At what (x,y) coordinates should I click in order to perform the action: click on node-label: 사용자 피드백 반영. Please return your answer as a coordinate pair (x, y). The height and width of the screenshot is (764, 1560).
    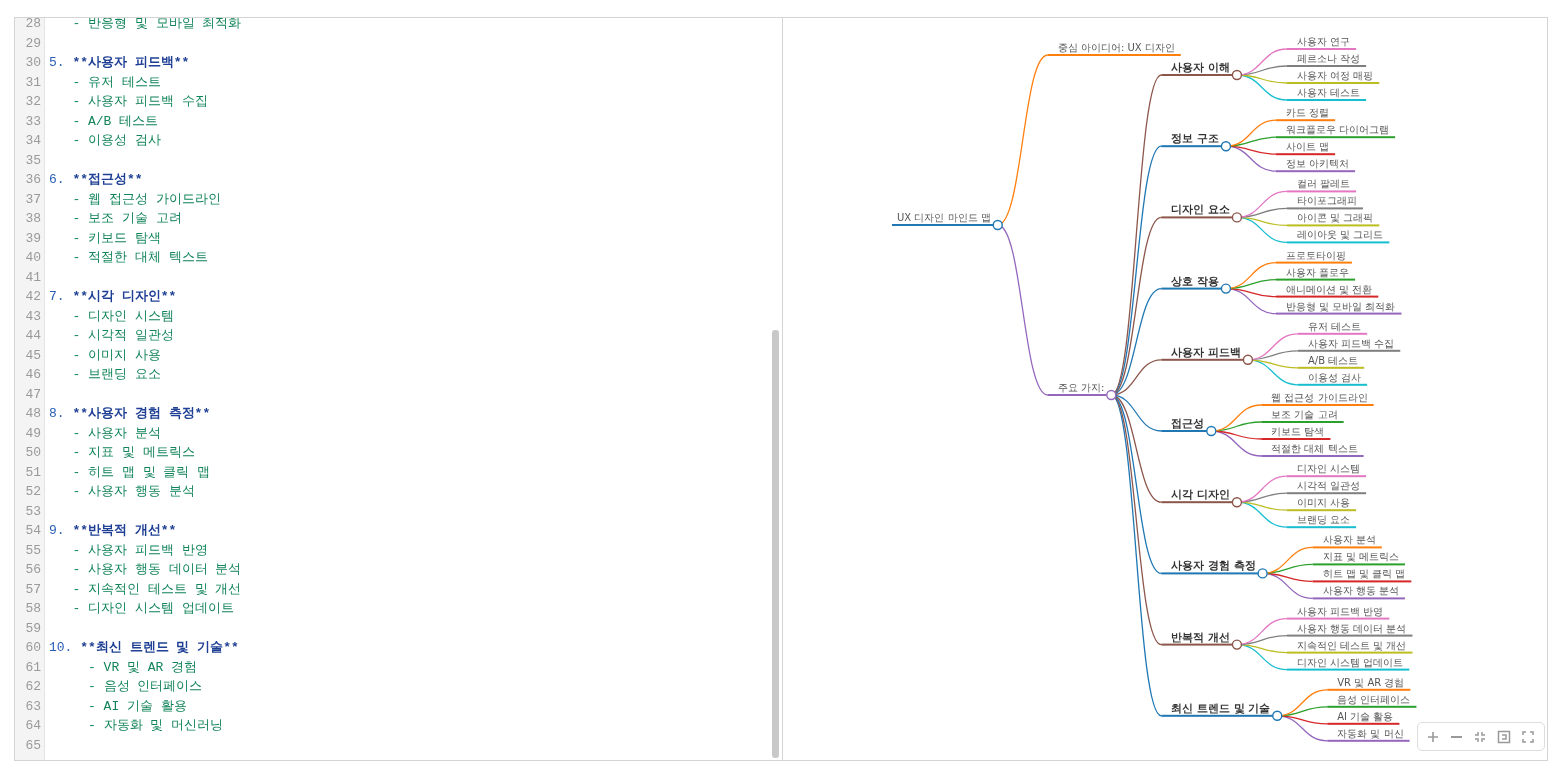
    Looking at the image, I should click on (1339, 611).